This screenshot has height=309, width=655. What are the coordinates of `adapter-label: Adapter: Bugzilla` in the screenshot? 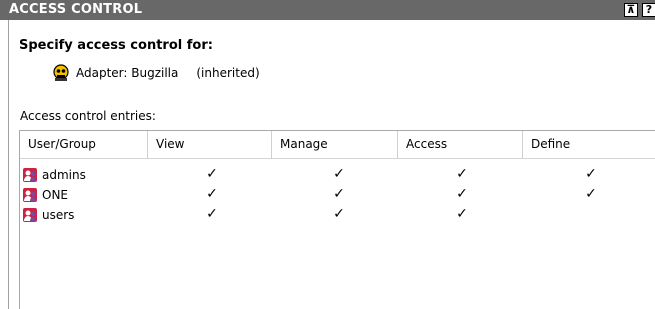 It's located at (127, 73).